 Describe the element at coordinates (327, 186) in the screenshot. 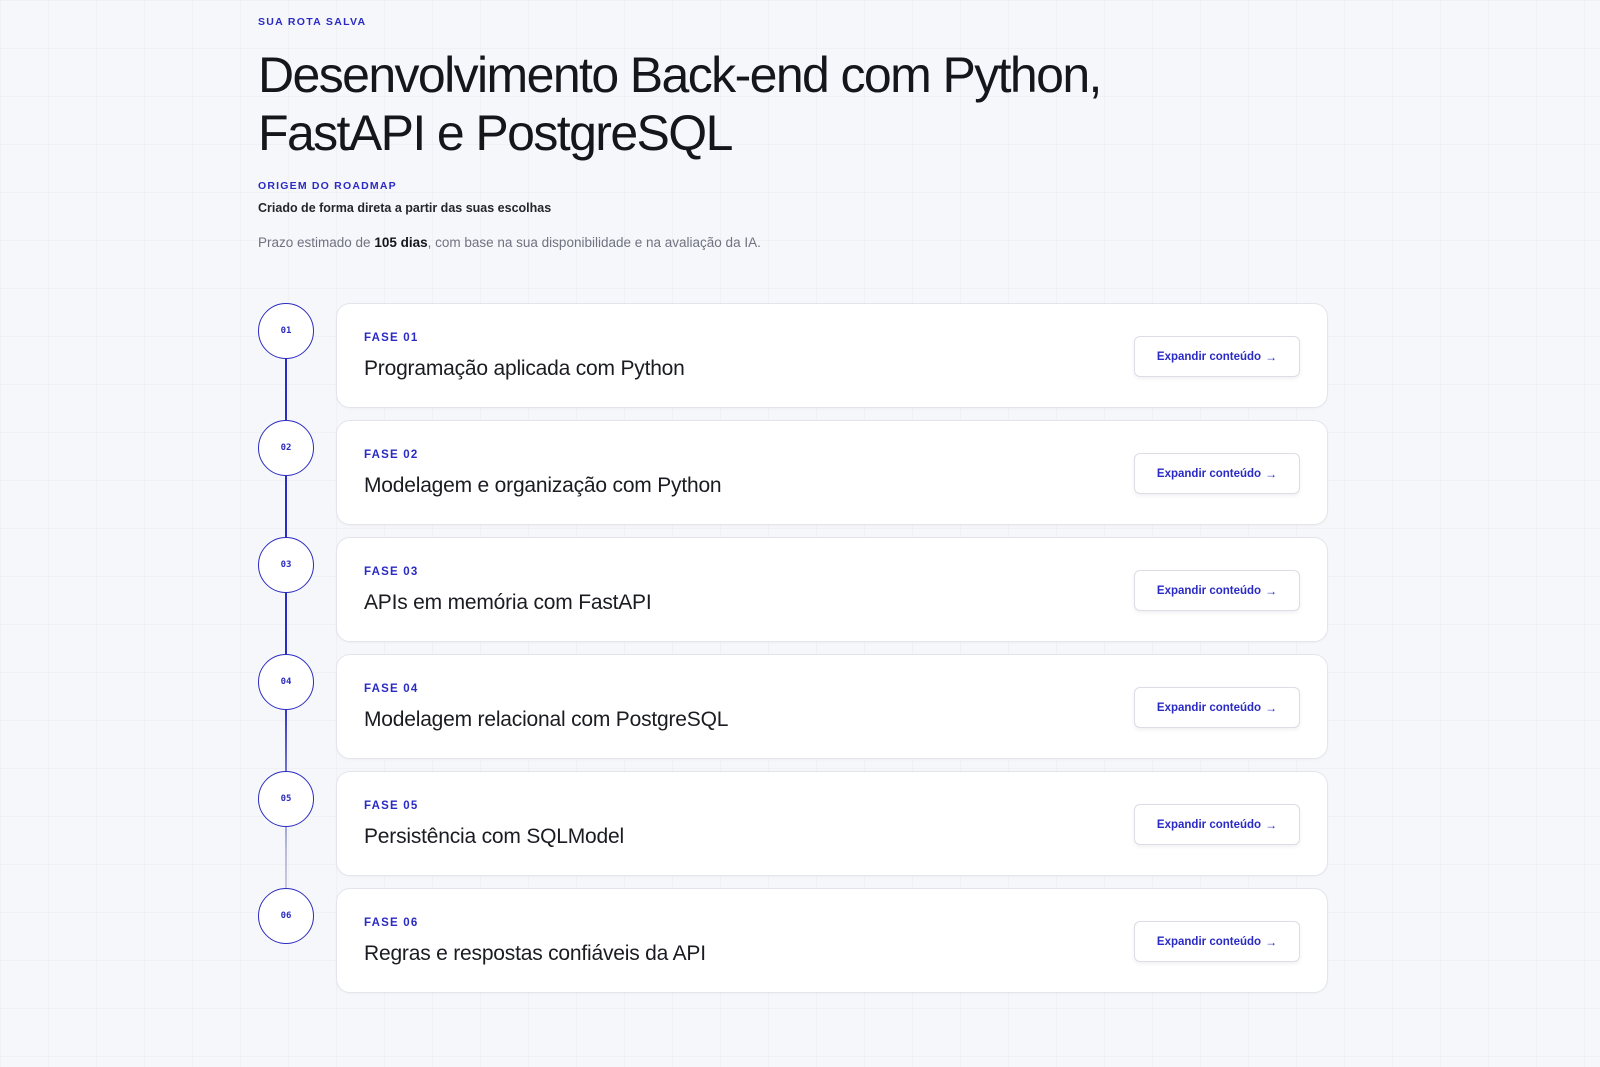

I see `origin-label: ORIGEM DO ROADMAP` at that location.